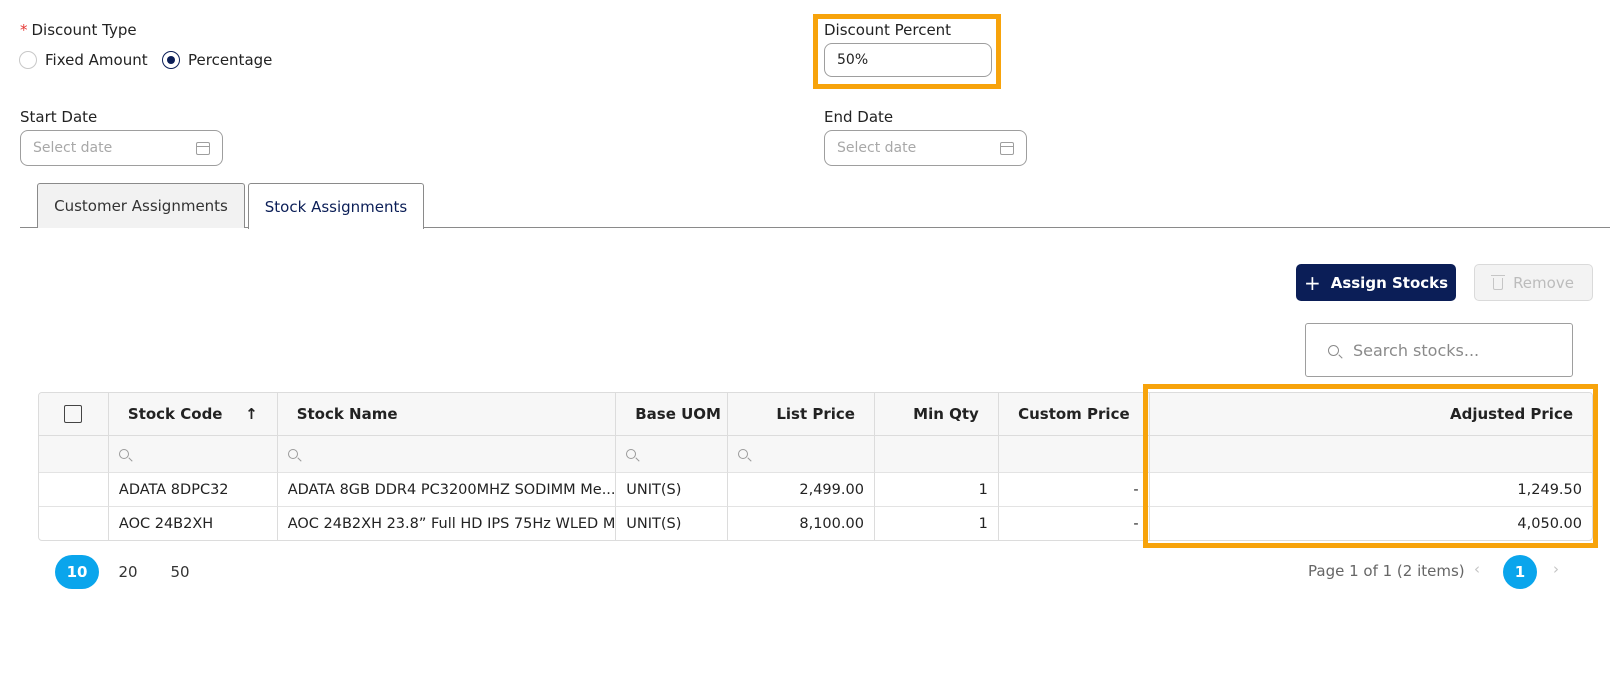 The width and height of the screenshot is (1623, 676). What do you see at coordinates (1370, 414) in the screenshot?
I see `column-header-adjusted-price: Adjusted Price` at bounding box center [1370, 414].